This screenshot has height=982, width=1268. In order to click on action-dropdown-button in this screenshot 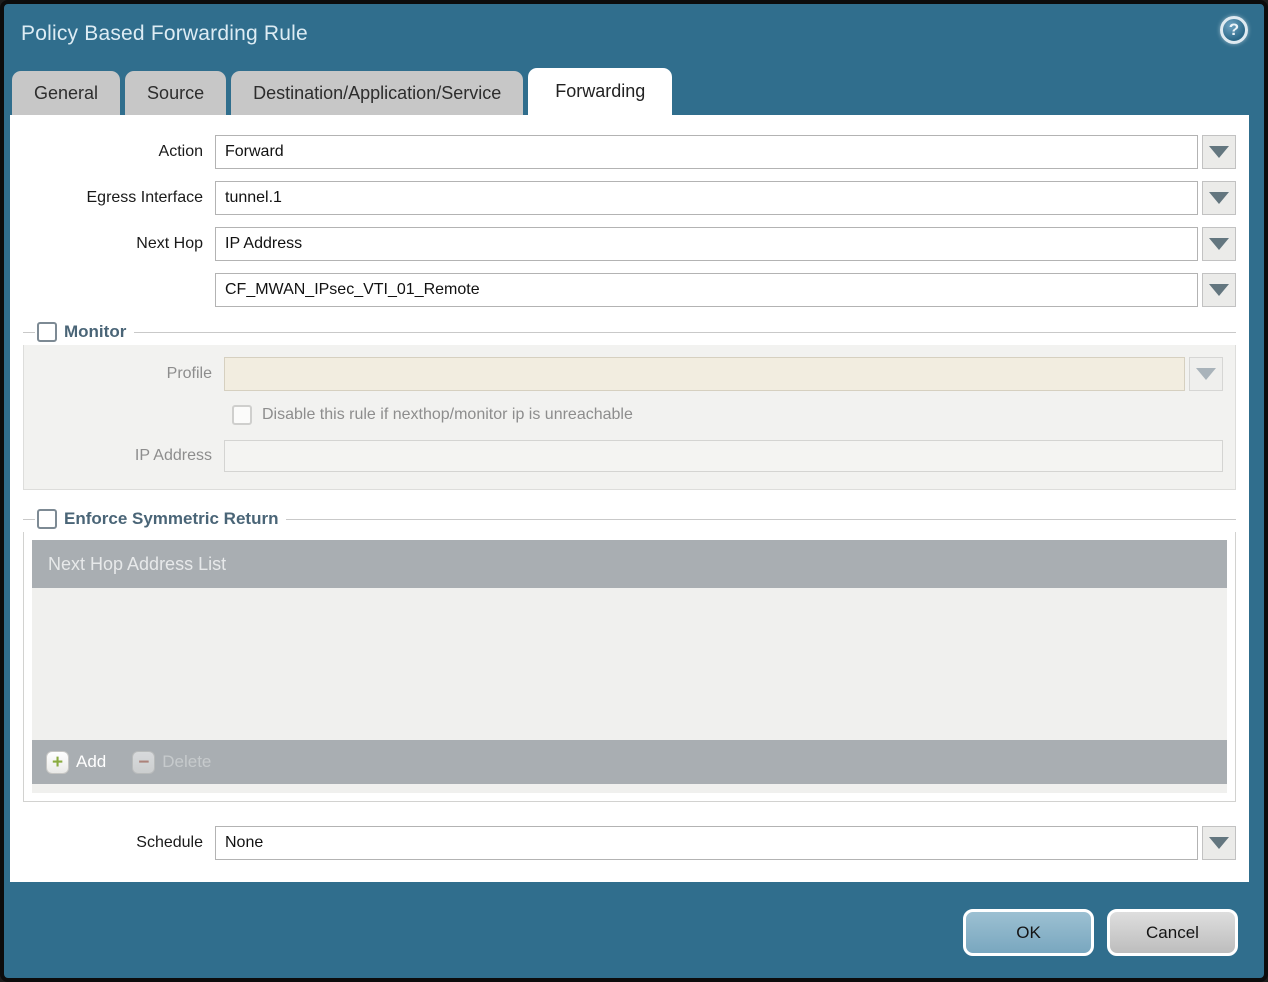, I will do `click(1219, 152)`.